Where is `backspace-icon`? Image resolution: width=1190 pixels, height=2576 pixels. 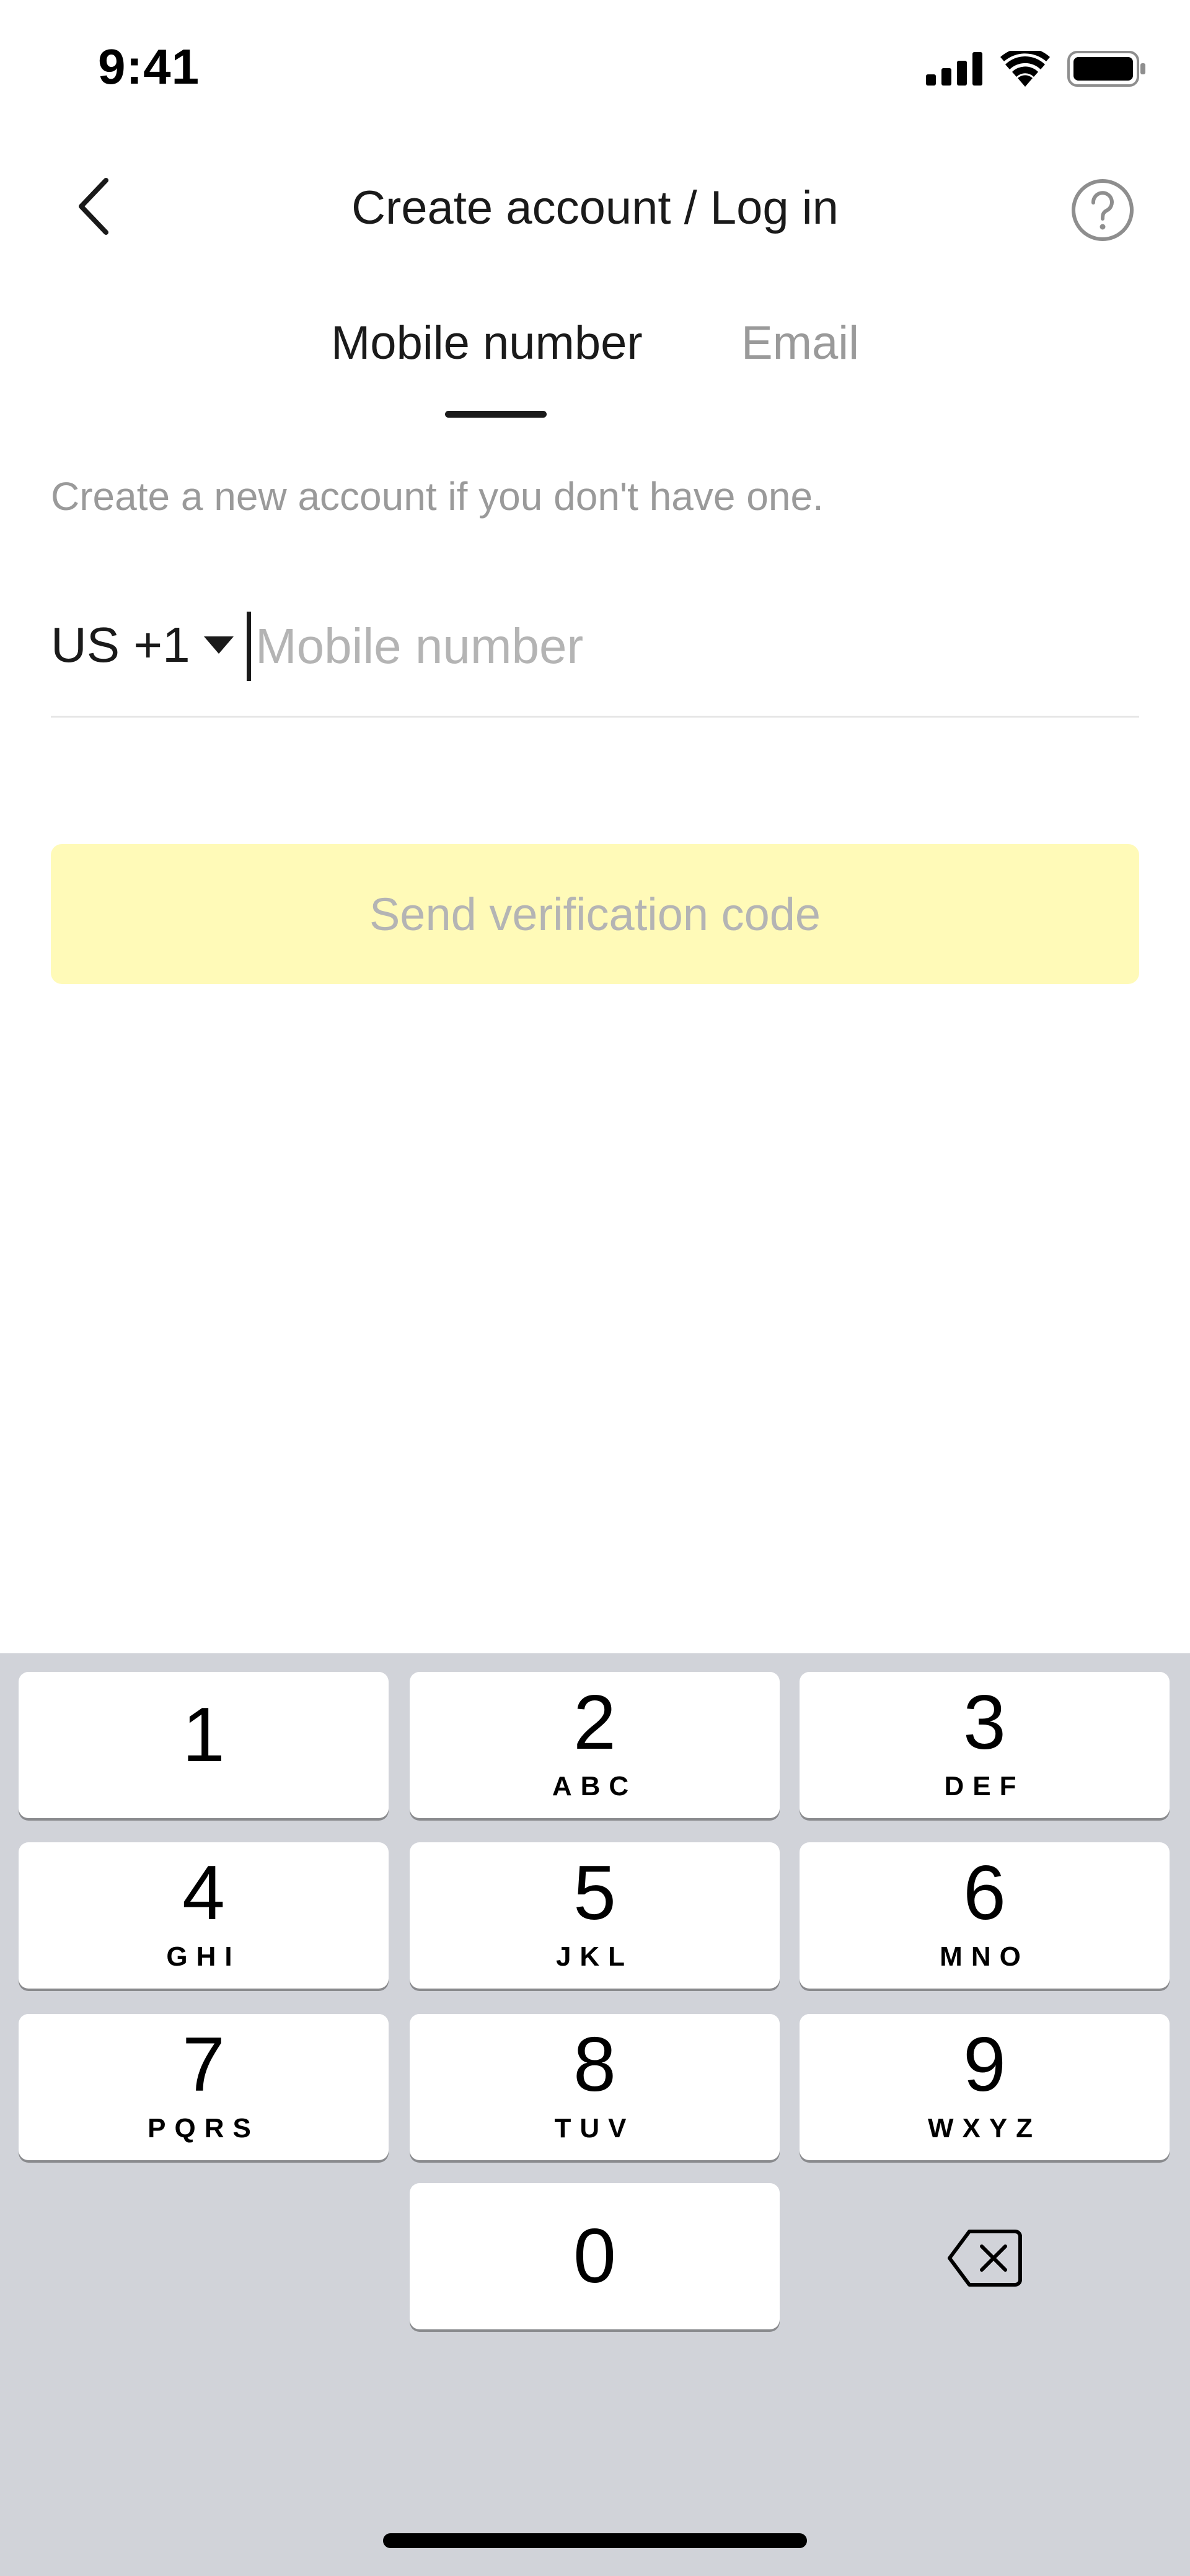 backspace-icon is located at coordinates (985, 2259).